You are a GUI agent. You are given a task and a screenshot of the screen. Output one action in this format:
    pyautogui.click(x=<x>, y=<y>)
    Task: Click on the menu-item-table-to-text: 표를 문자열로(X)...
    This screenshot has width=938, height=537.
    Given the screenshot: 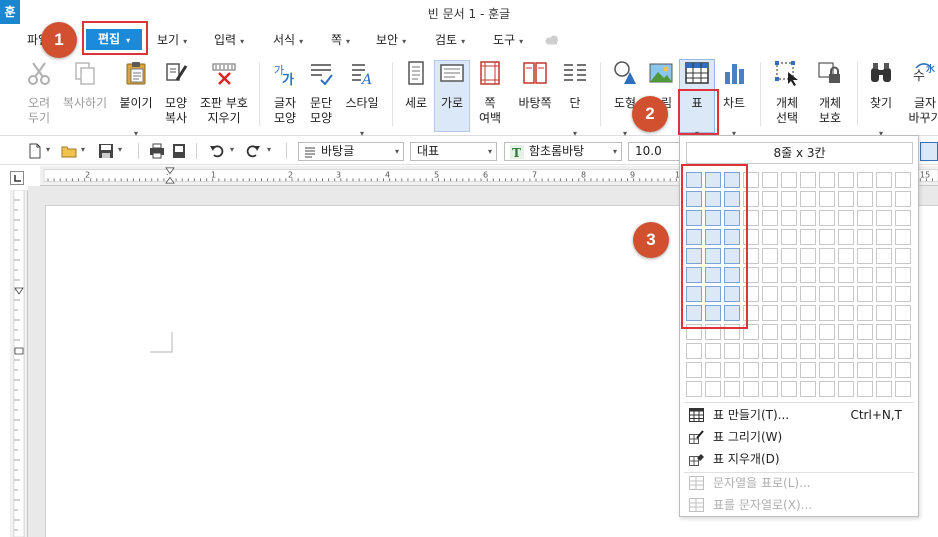 What is the action you would take?
    pyautogui.click(x=799, y=505)
    